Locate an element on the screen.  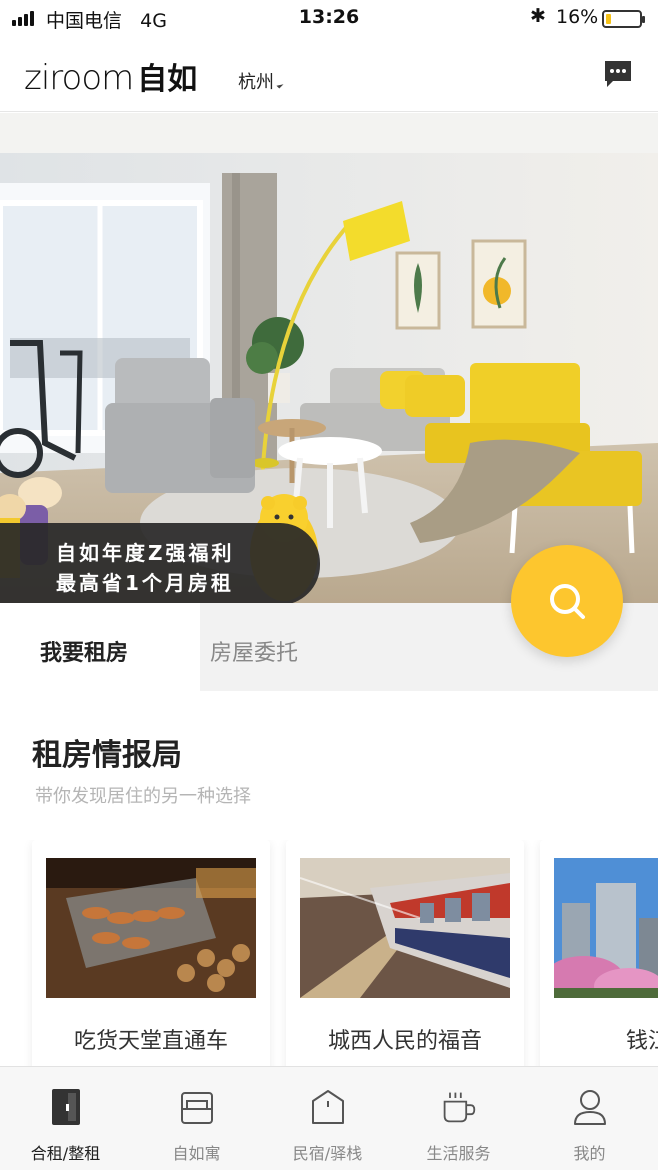
promo-line1: 自如年度Z强福利 is located at coordinates (145, 553).